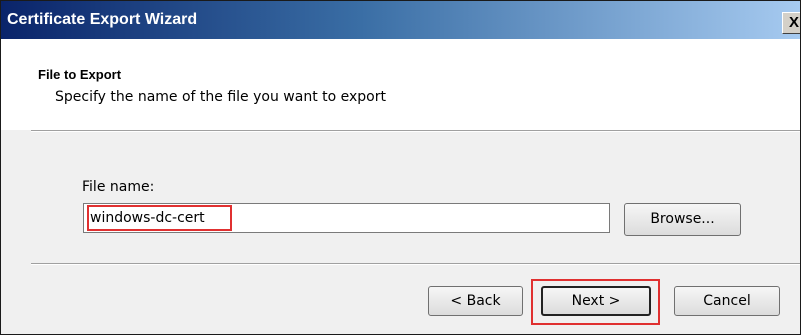 This screenshot has height=335, width=801. I want to click on next-button: Next >, so click(596, 301).